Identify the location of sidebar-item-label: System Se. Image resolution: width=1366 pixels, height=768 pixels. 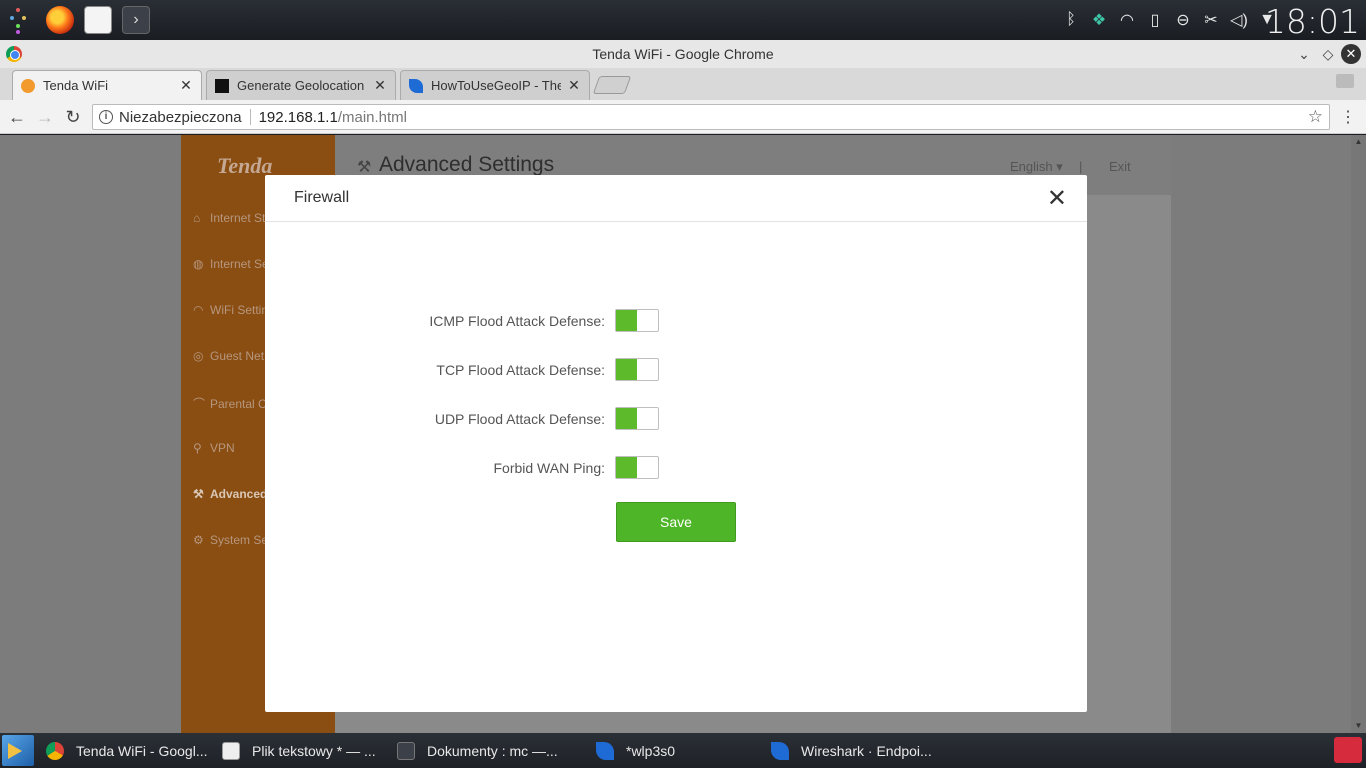
(239, 540).